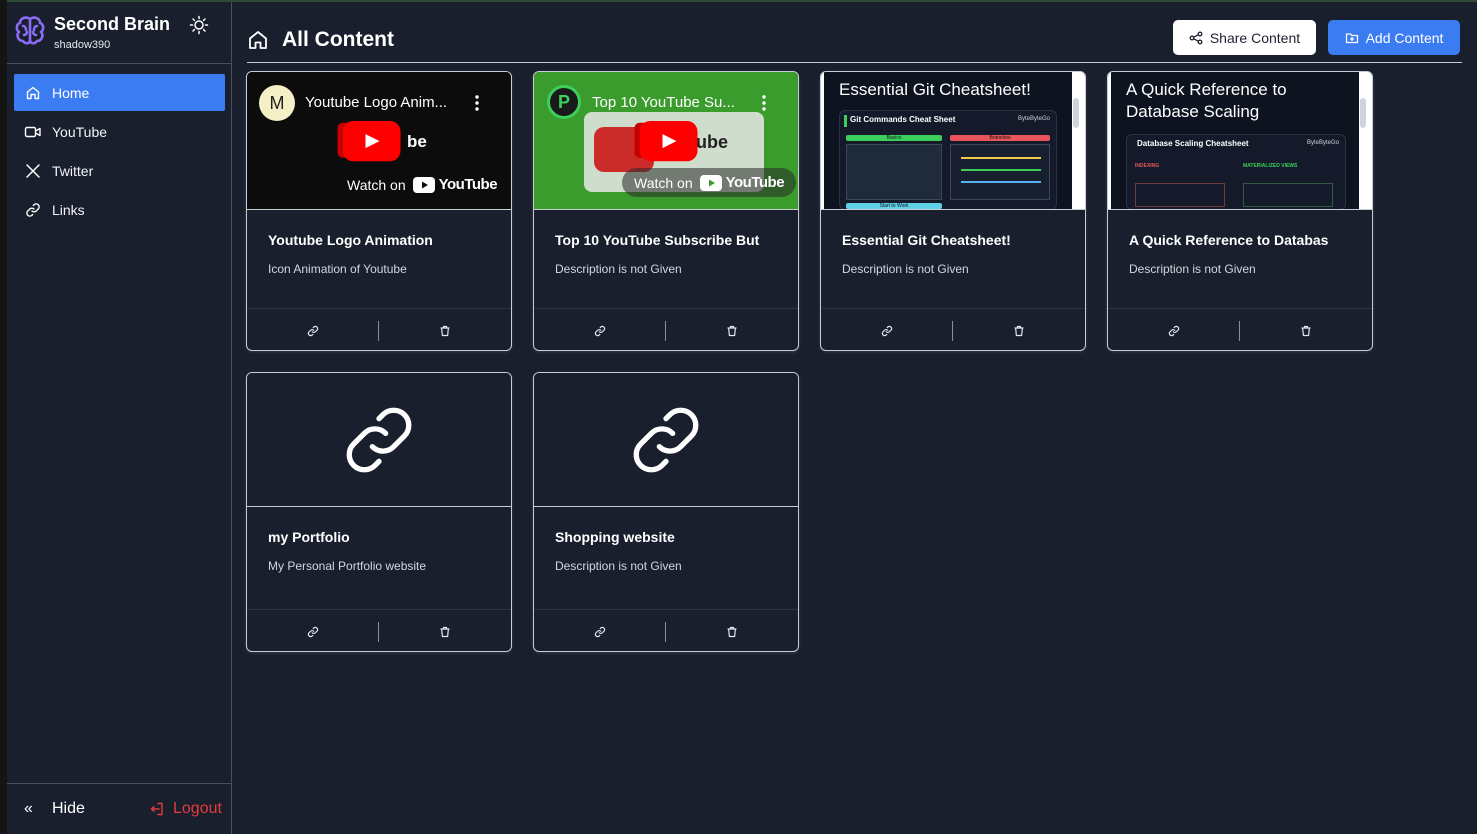  I want to click on card-description: Icon Animation of Youtube, so click(337, 269).